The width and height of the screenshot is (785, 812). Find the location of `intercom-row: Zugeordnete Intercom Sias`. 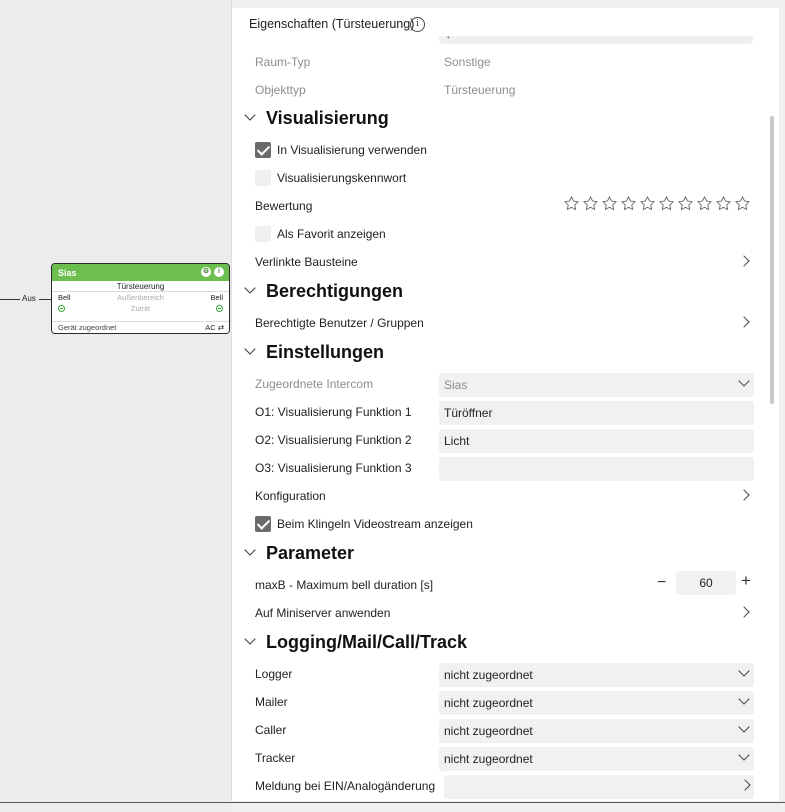

intercom-row: Zugeordnete Intercom Sias is located at coordinates (504, 385).